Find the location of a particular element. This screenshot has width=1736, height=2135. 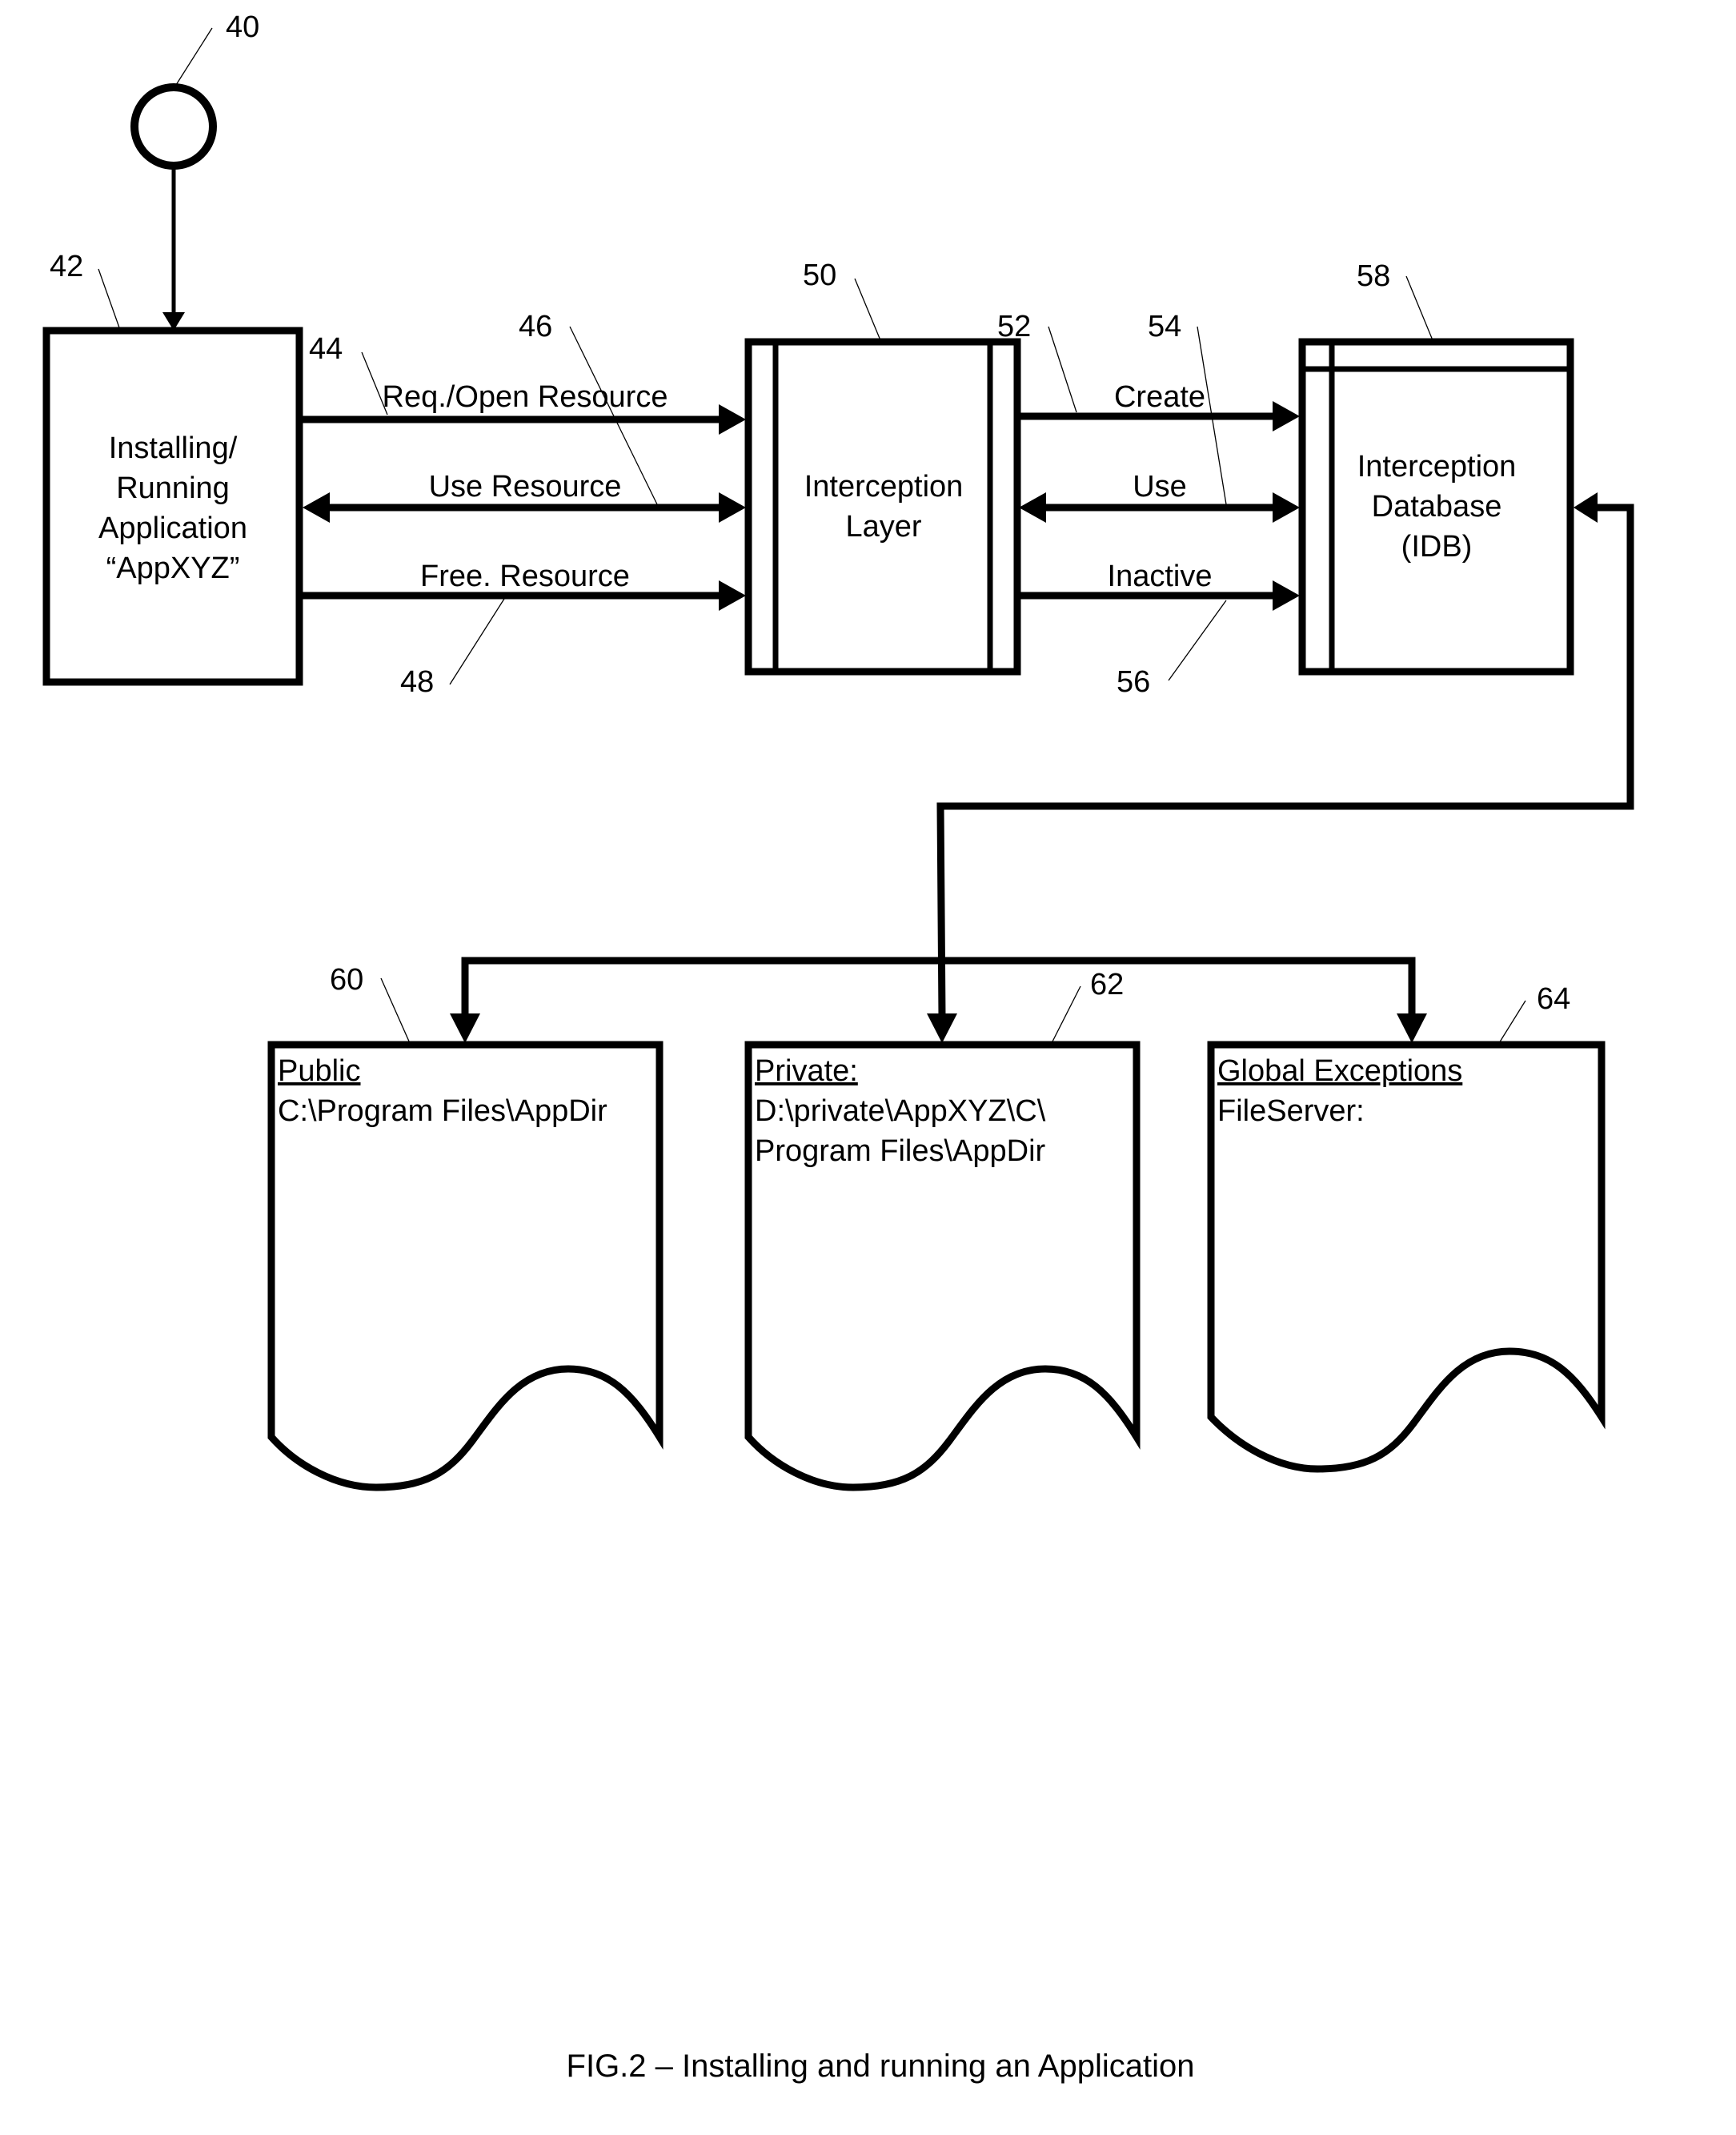

doc-private-title: Private: is located at coordinates (806, 1071).